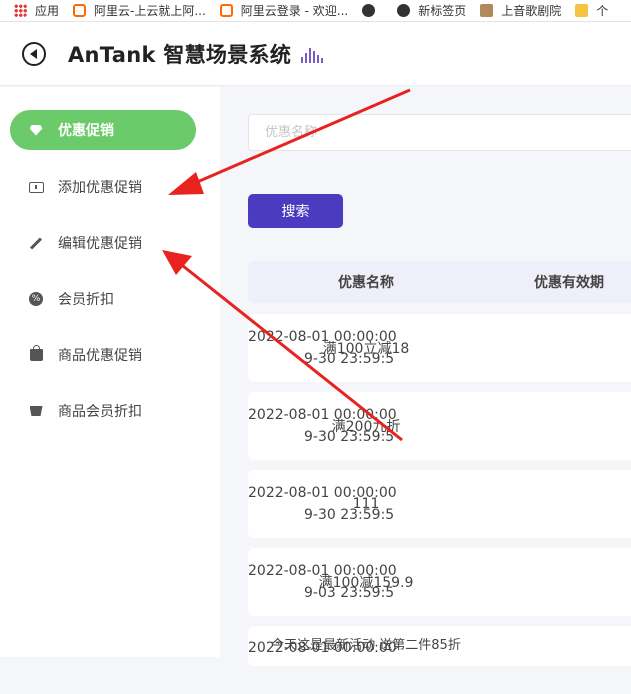  I want to click on back-icon, so click(34, 53).